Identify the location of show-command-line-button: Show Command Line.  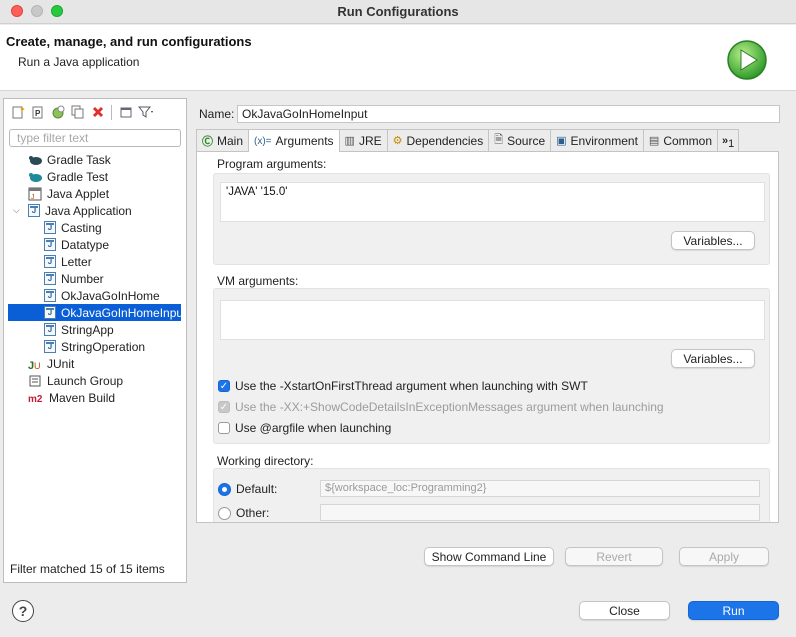
(489, 556).